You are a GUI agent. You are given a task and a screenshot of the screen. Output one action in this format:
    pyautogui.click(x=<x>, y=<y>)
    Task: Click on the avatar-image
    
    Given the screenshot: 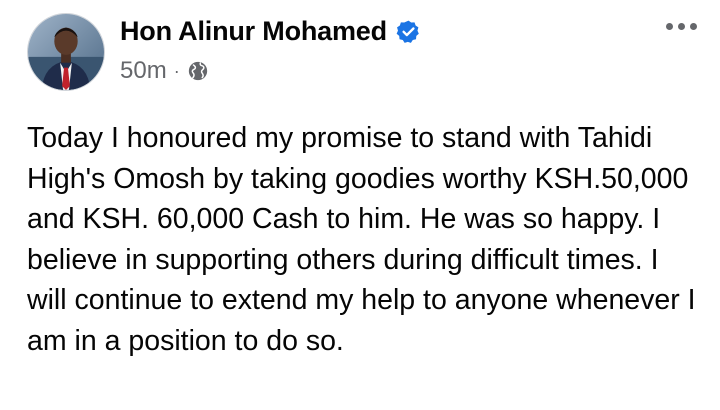 What is the action you would take?
    pyautogui.click(x=66, y=52)
    